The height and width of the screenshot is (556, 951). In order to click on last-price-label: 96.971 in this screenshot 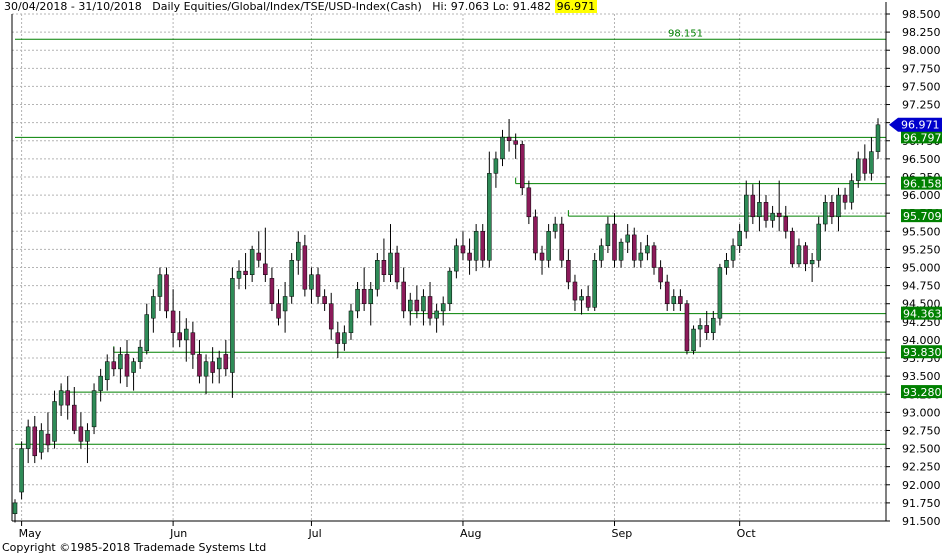, I will do `click(920, 125)`.